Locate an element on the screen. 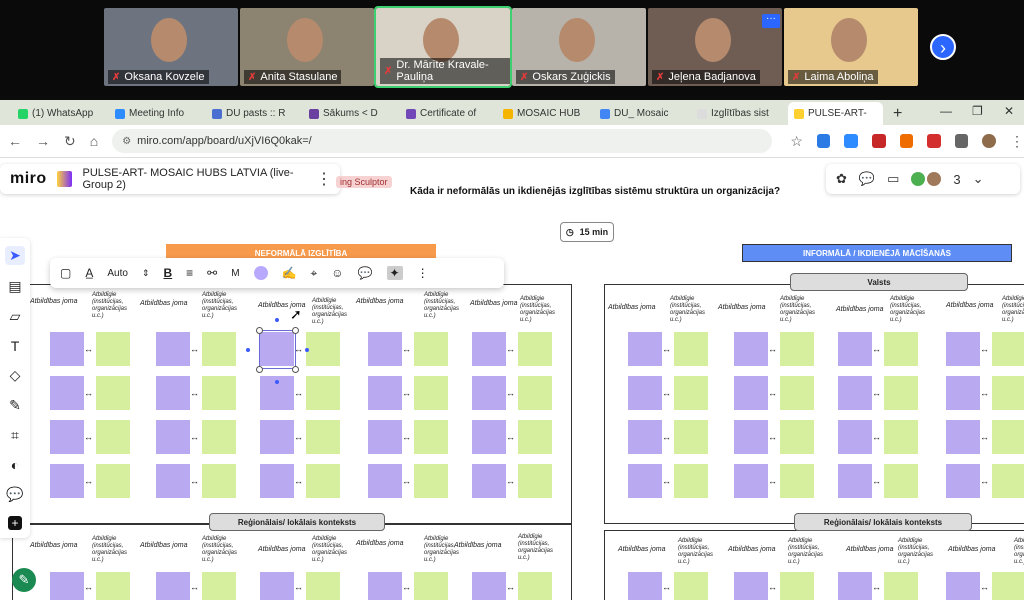 The width and height of the screenshot is (1024, 600). back-icon: ← is located at coordinates (15, 141).